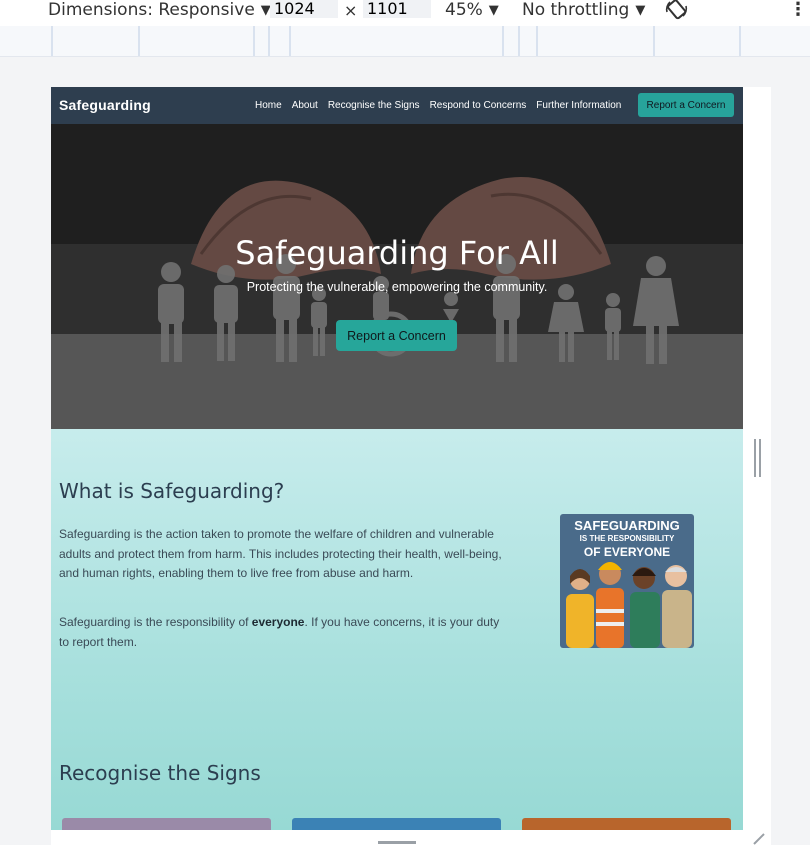  What do you see at coordinates (397, 253) in the screenshot?
I see `hero-title: Safeguarding For All` at bounding box center [397, 253].